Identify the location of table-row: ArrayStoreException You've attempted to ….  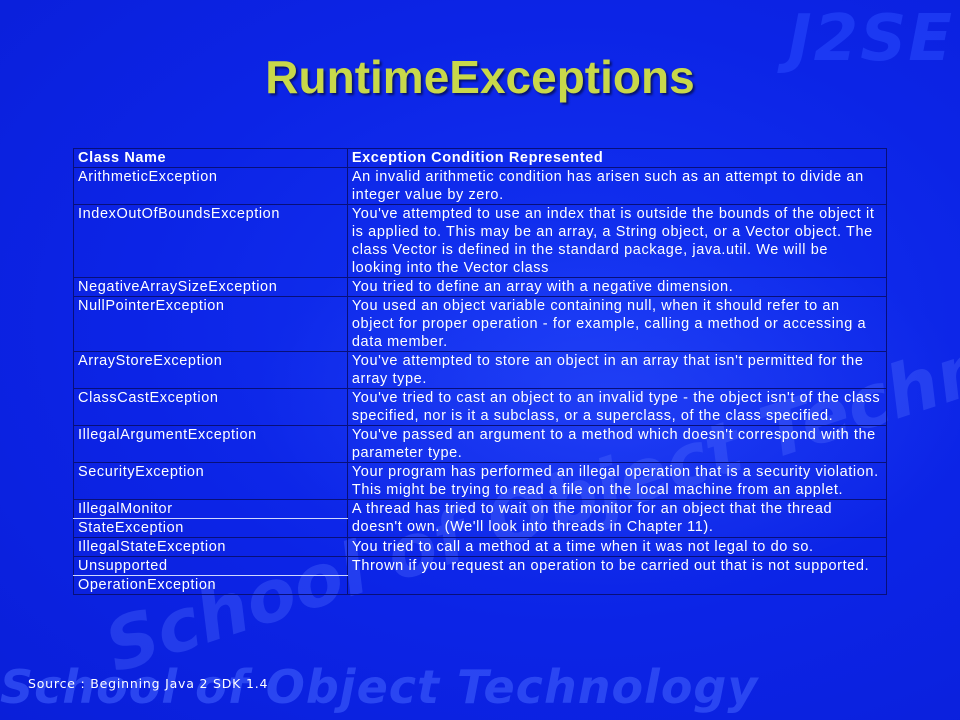
(480, 370).